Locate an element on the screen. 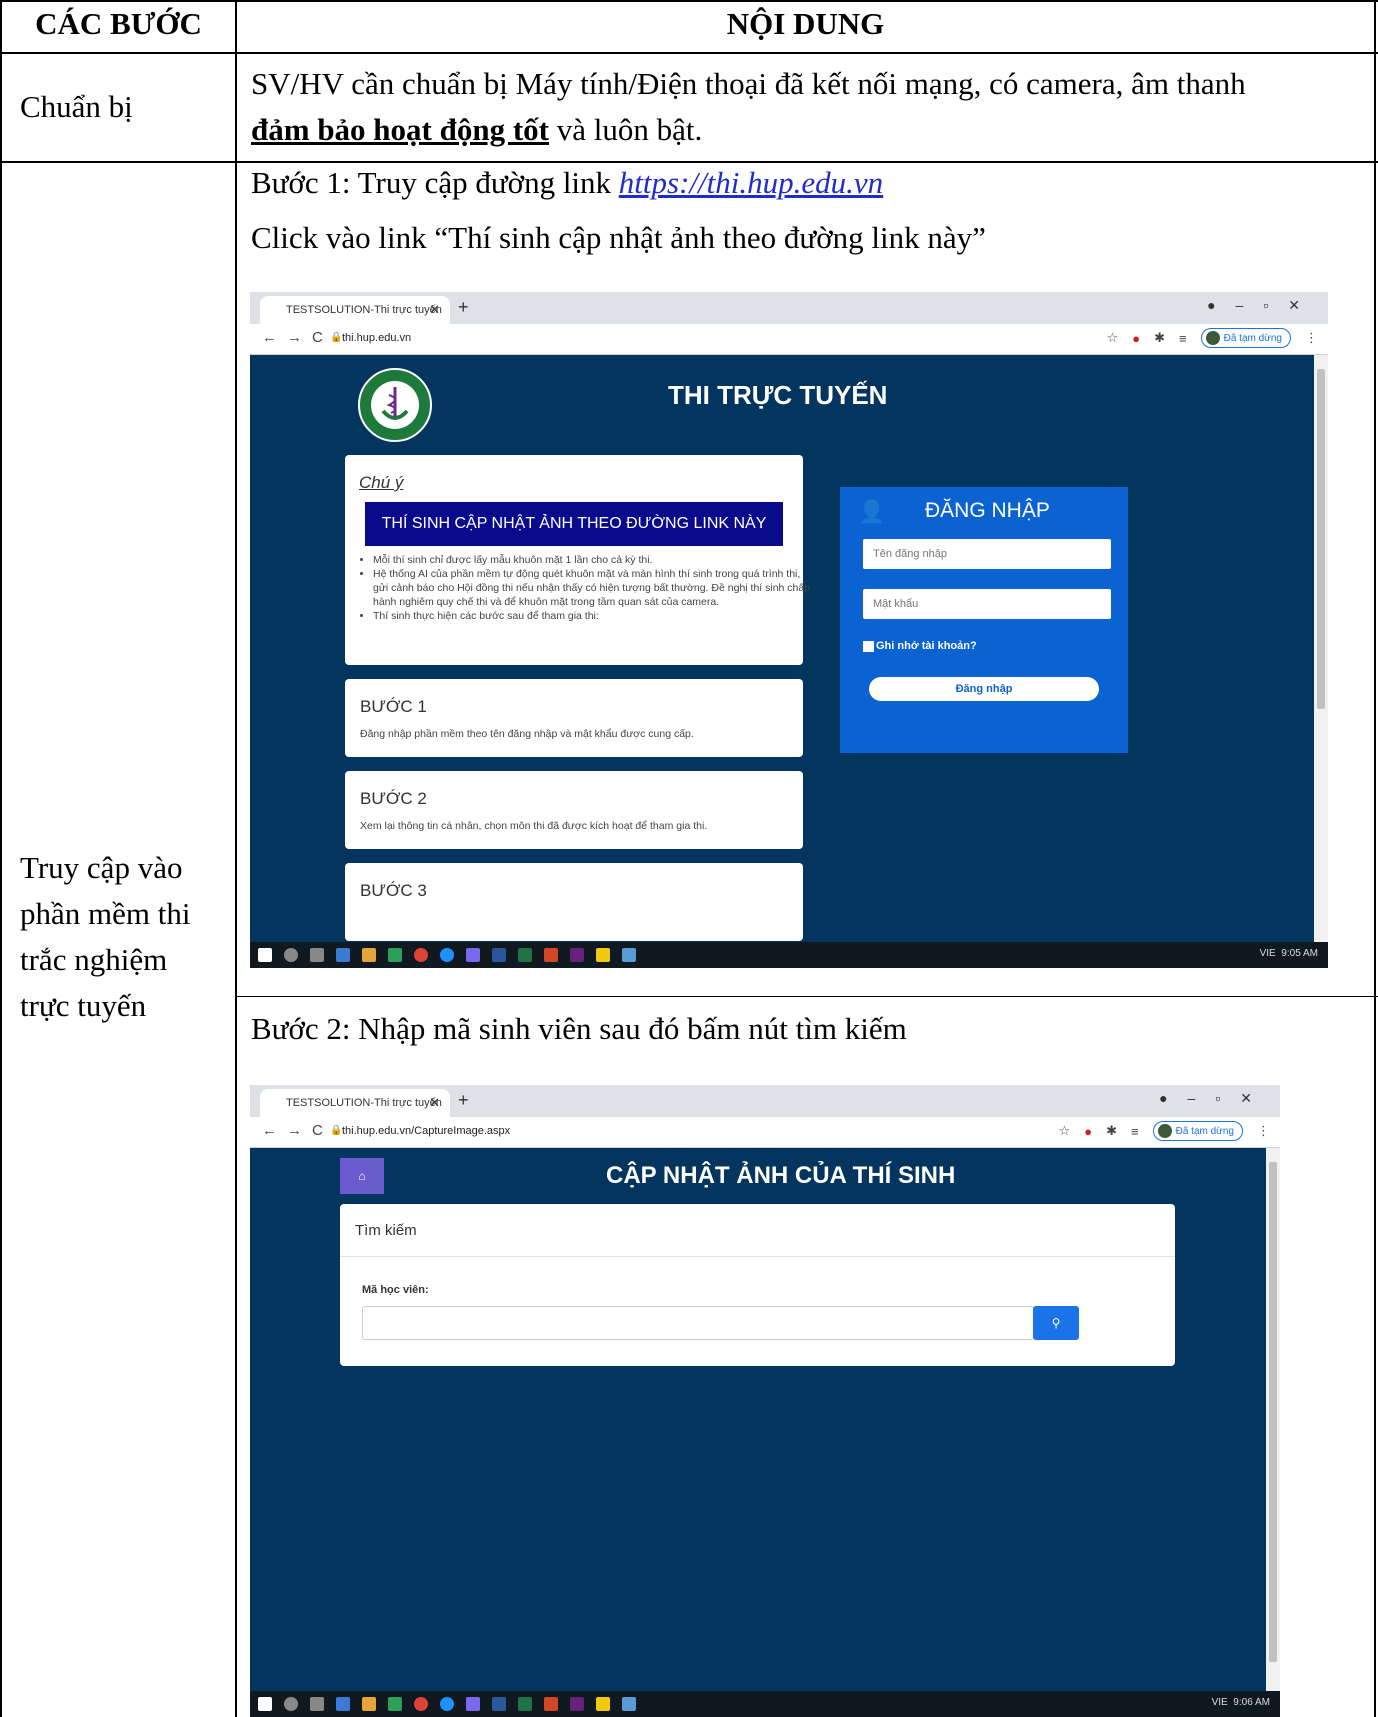 The height and width of the screenshot is (1717, 1378). login-button: Đăng nhập is located at coordinates (984, 689).